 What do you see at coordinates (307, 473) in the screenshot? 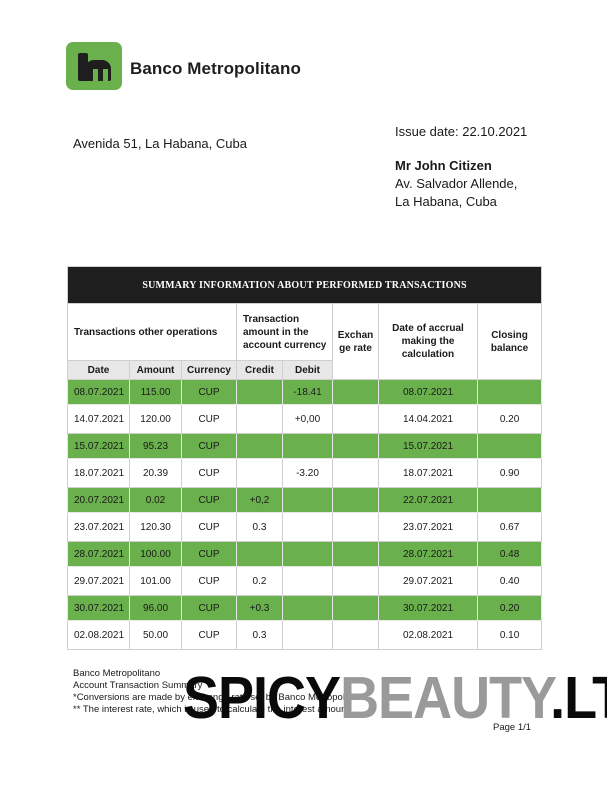
I see `cell-debit: -3.20` at bounding box center [307, 473].